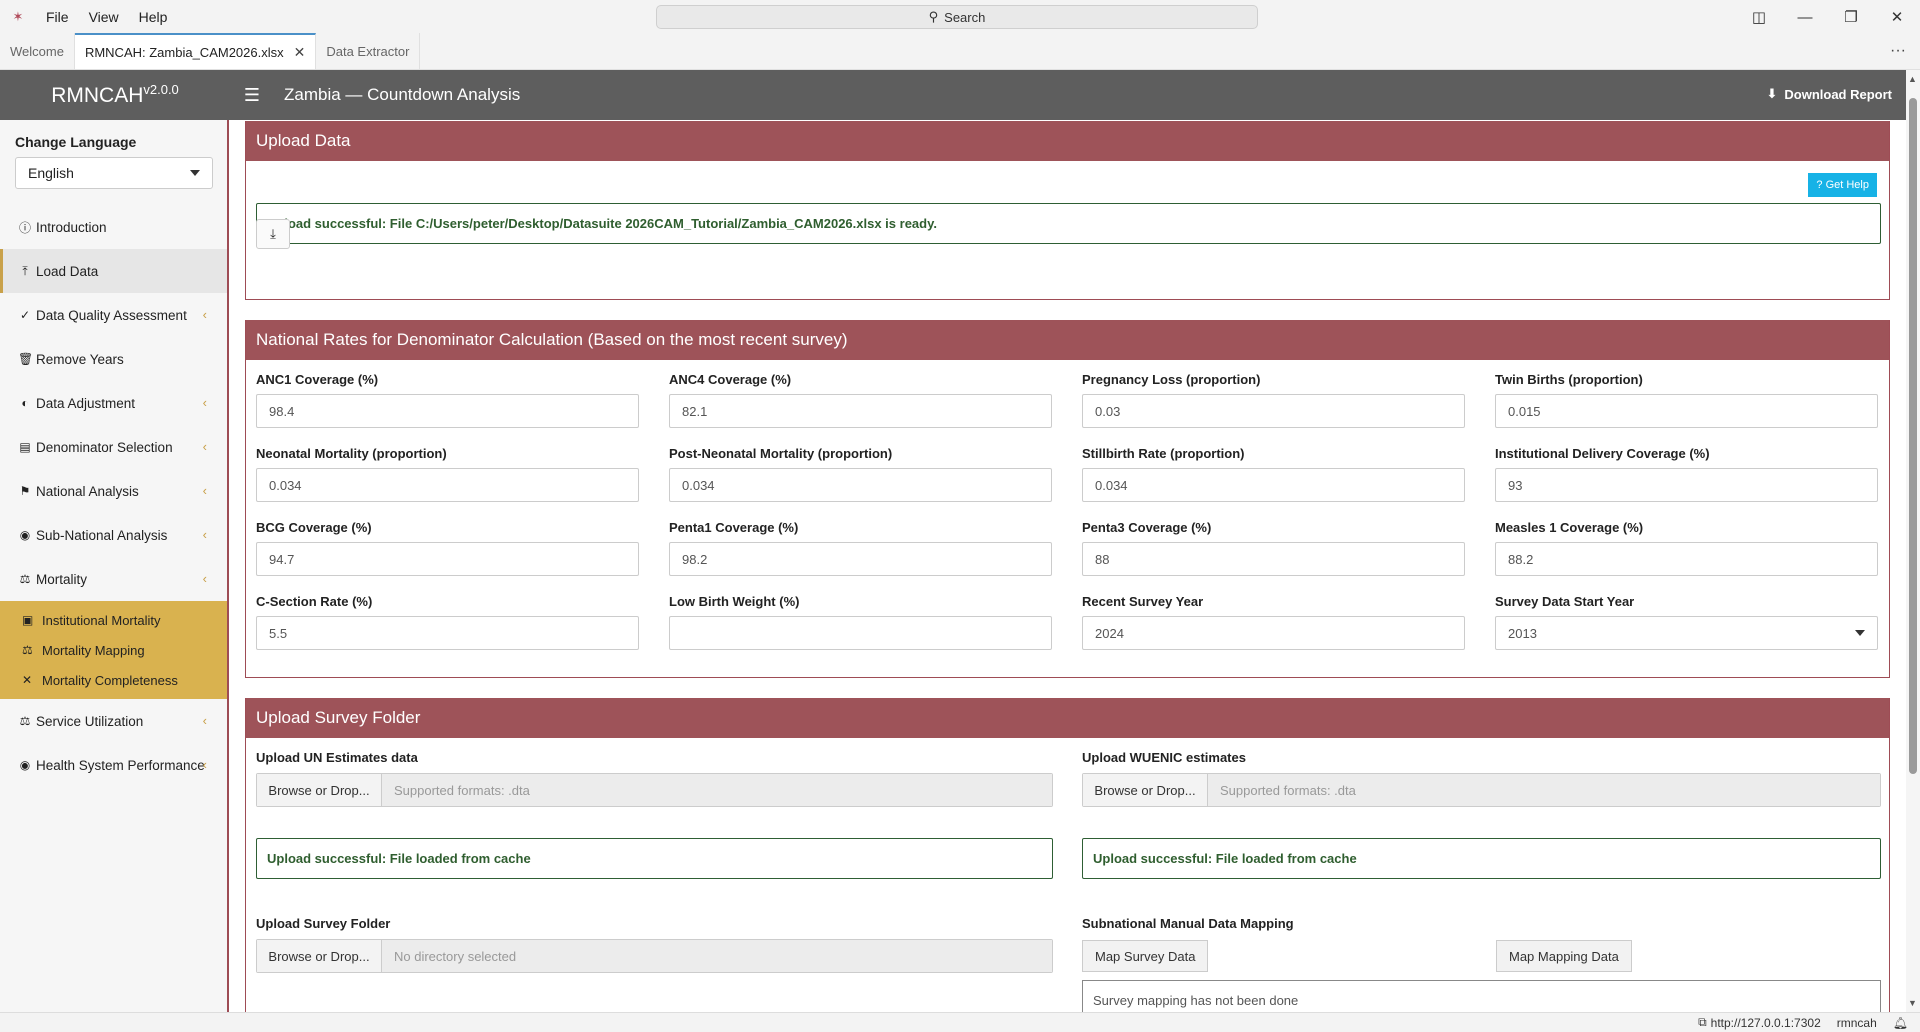  I want to click on sidebar-subitem-institutional-mortality: ▣ Institutional Mortality, so click(113, 620).